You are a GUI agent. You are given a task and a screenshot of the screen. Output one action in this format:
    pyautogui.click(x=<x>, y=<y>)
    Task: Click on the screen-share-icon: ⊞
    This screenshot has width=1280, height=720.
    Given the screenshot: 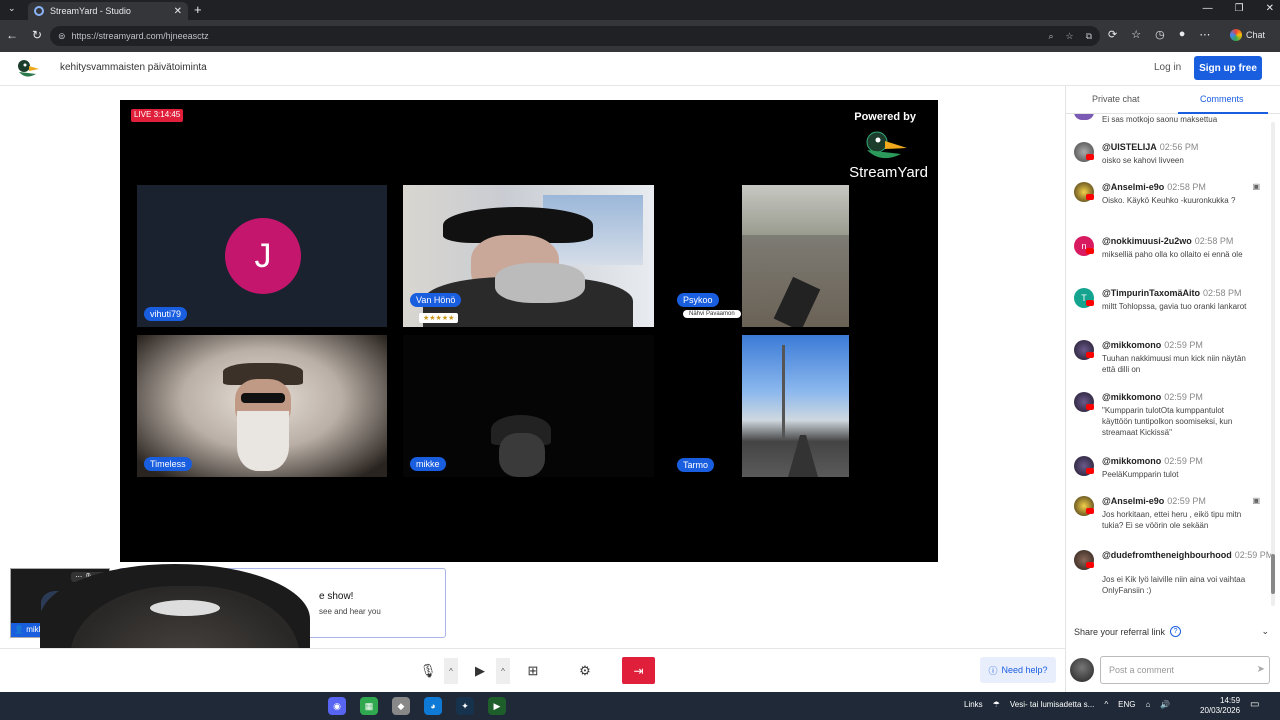 What is the action you would take?
    pyautogui.click(x=533, y=671)
    